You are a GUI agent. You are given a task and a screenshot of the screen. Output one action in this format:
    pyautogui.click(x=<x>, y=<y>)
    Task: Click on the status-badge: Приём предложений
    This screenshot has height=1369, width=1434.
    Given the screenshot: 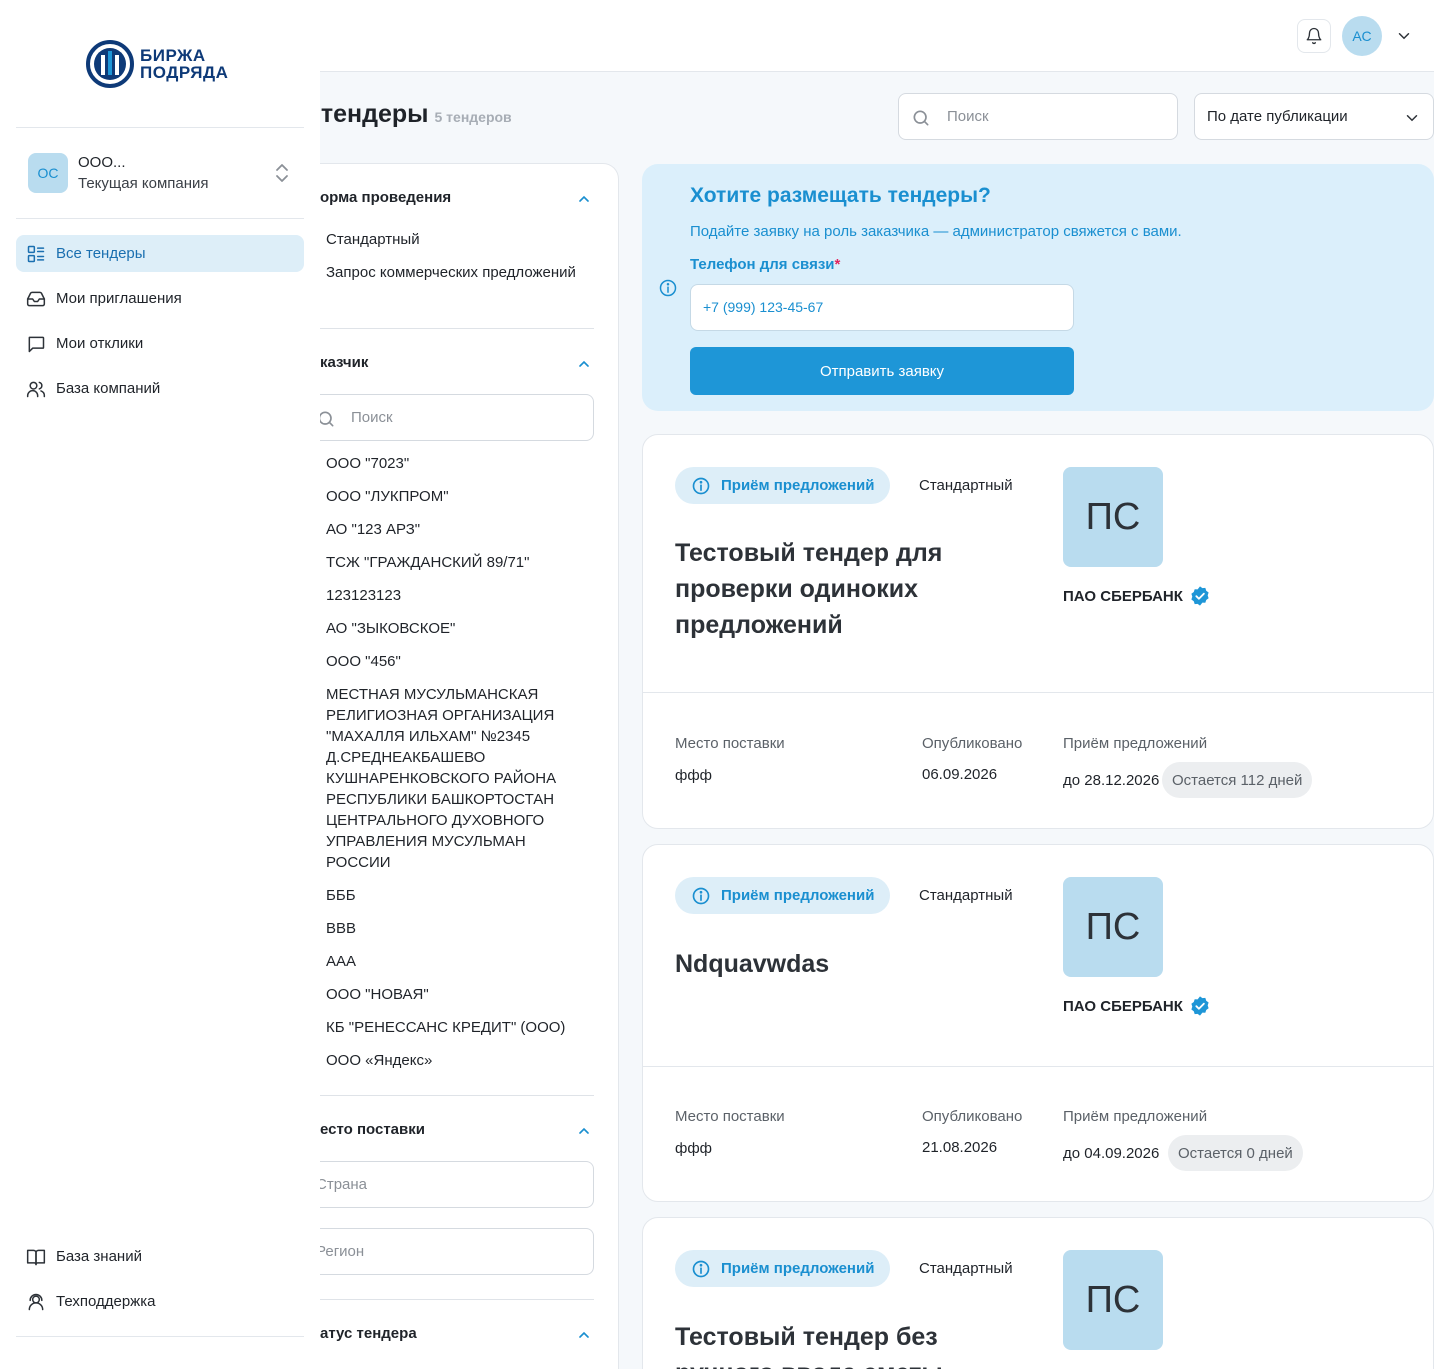 What is the action you would take?
    pyautogui.click(x=783, y=485)
    